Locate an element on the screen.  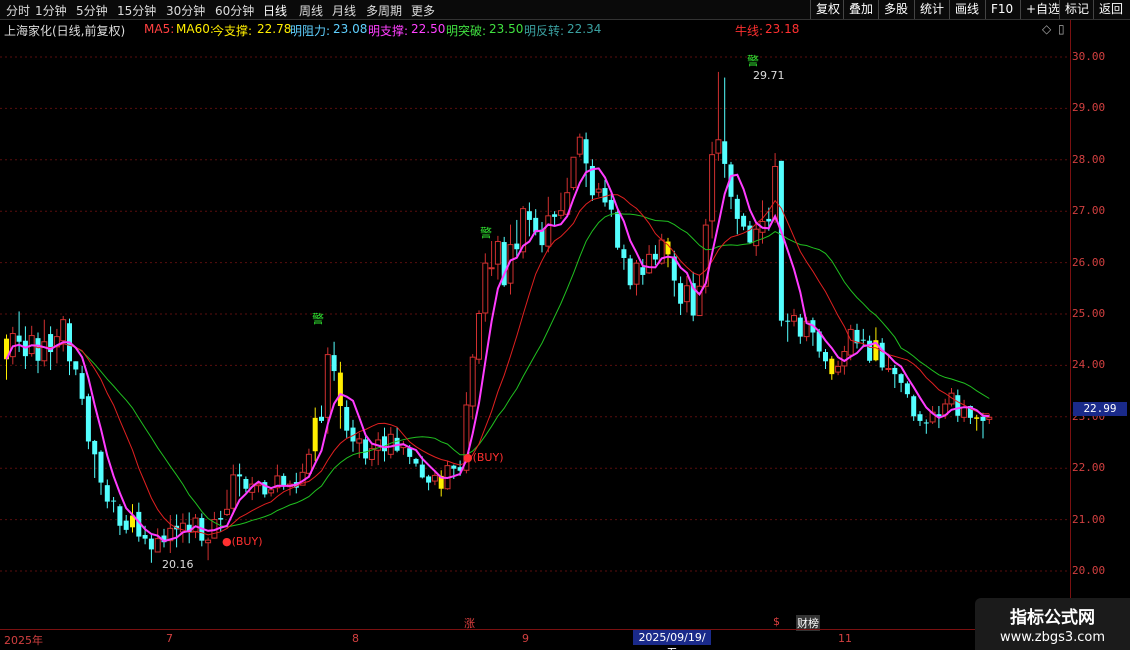
time-label-aug: 8 is located at coordinates (355, 638).